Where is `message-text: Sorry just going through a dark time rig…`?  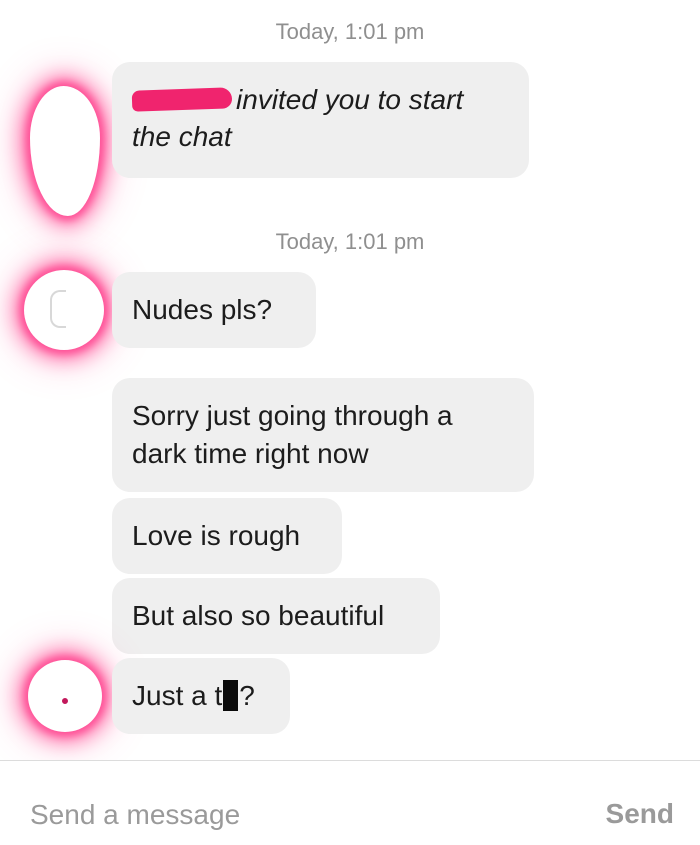 message-text: Sorry just going through a dark time rig… is located at coordinates (292, 435).